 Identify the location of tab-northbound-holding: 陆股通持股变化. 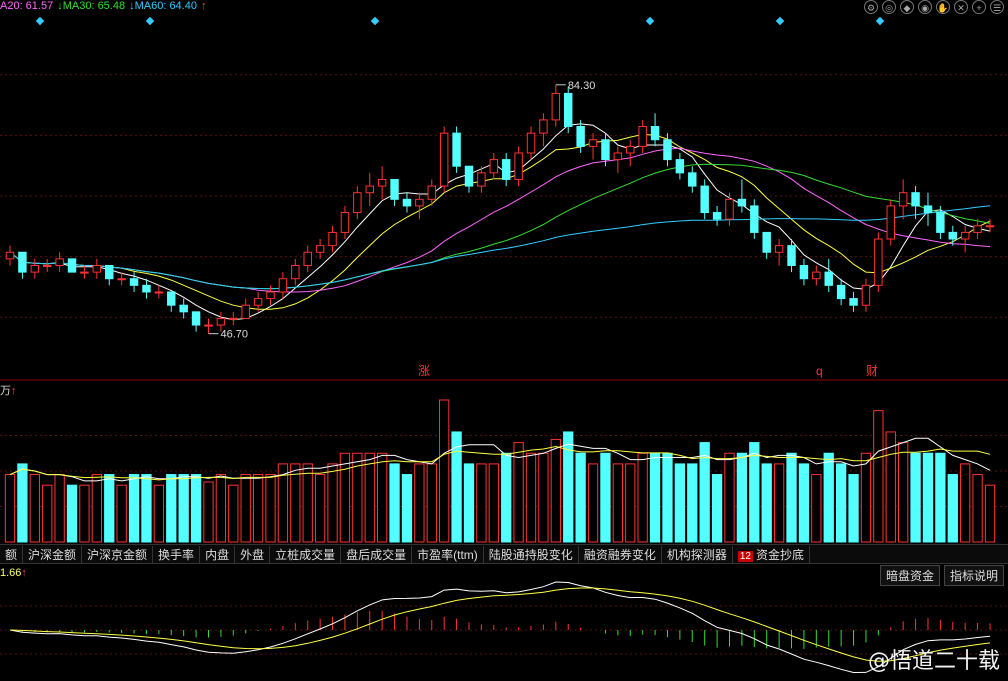
(531, 554).